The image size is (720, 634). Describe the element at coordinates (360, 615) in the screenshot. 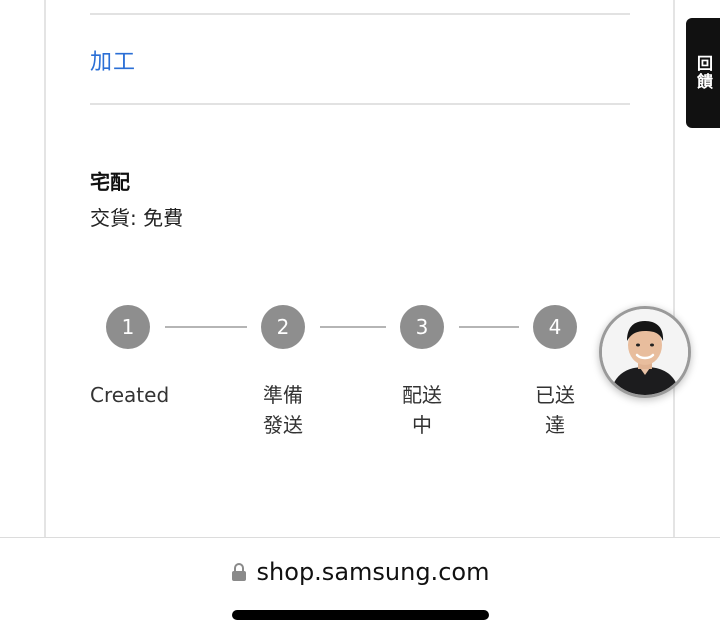

I see `home-indicator` at that location.